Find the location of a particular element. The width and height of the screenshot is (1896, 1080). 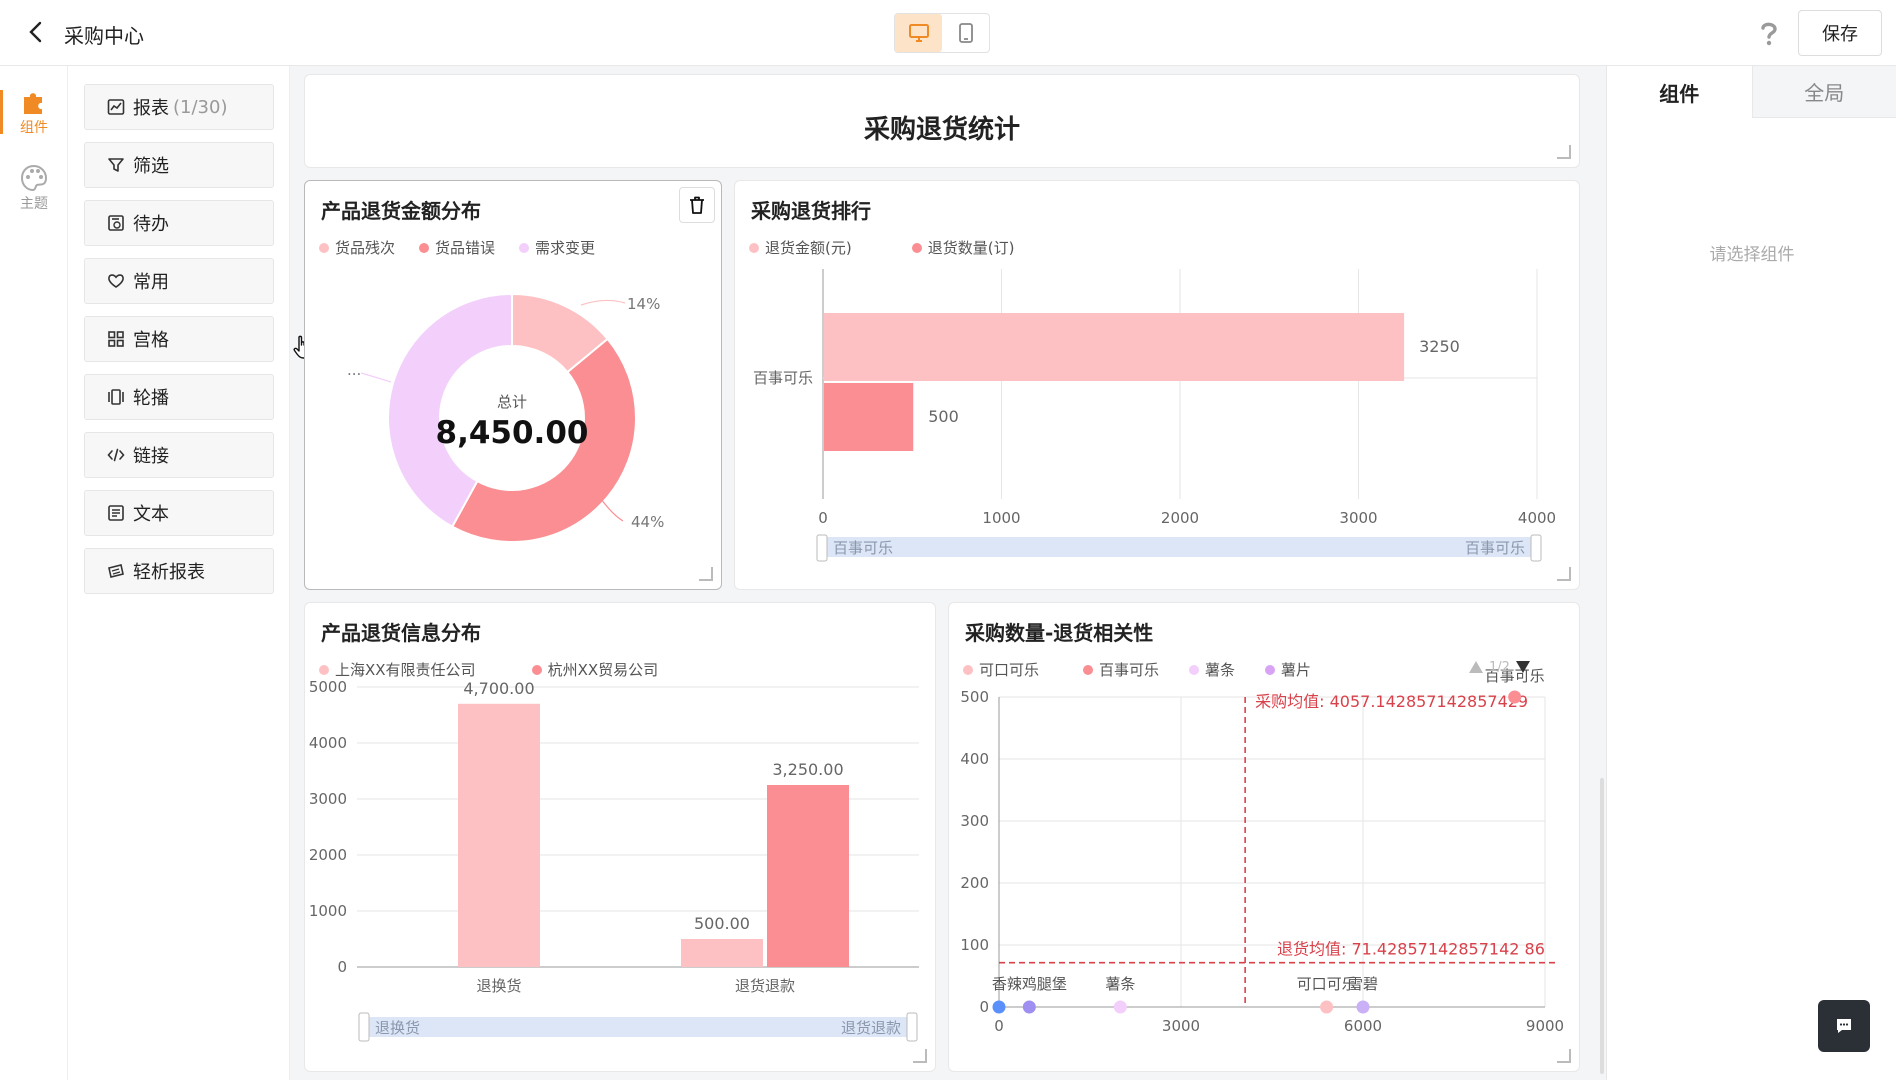

chat-bubble-icon is located at coordinates (1844, 1026).